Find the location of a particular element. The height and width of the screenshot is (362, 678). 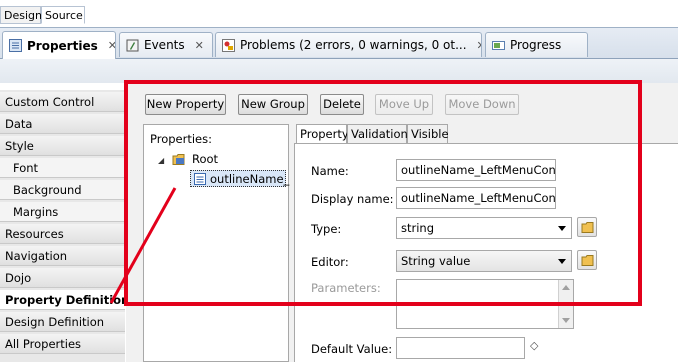

annotation-arrow-line is located at coordinates (143, 245).